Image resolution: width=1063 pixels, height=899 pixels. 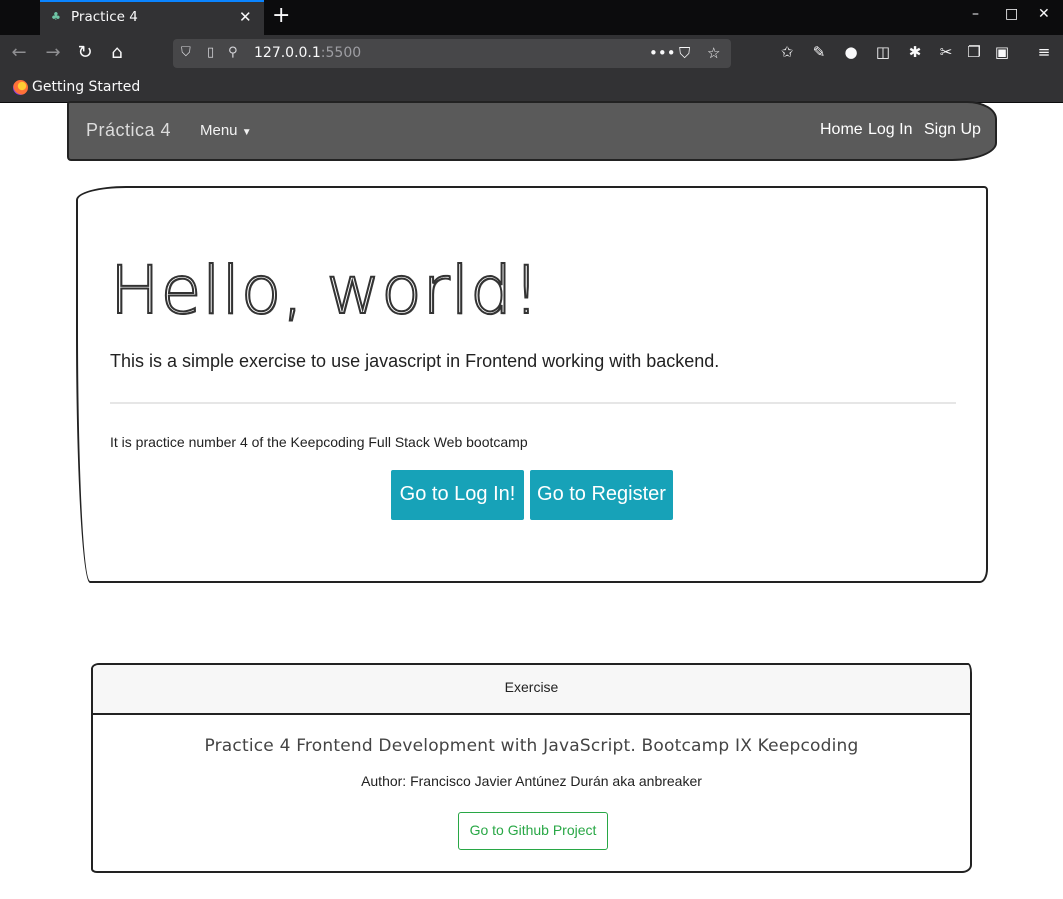 What do you see at coordinates (128, 130) in the screenshot?
I see `navbar-brand: Práctica 4` at bounding box center [128, 130].